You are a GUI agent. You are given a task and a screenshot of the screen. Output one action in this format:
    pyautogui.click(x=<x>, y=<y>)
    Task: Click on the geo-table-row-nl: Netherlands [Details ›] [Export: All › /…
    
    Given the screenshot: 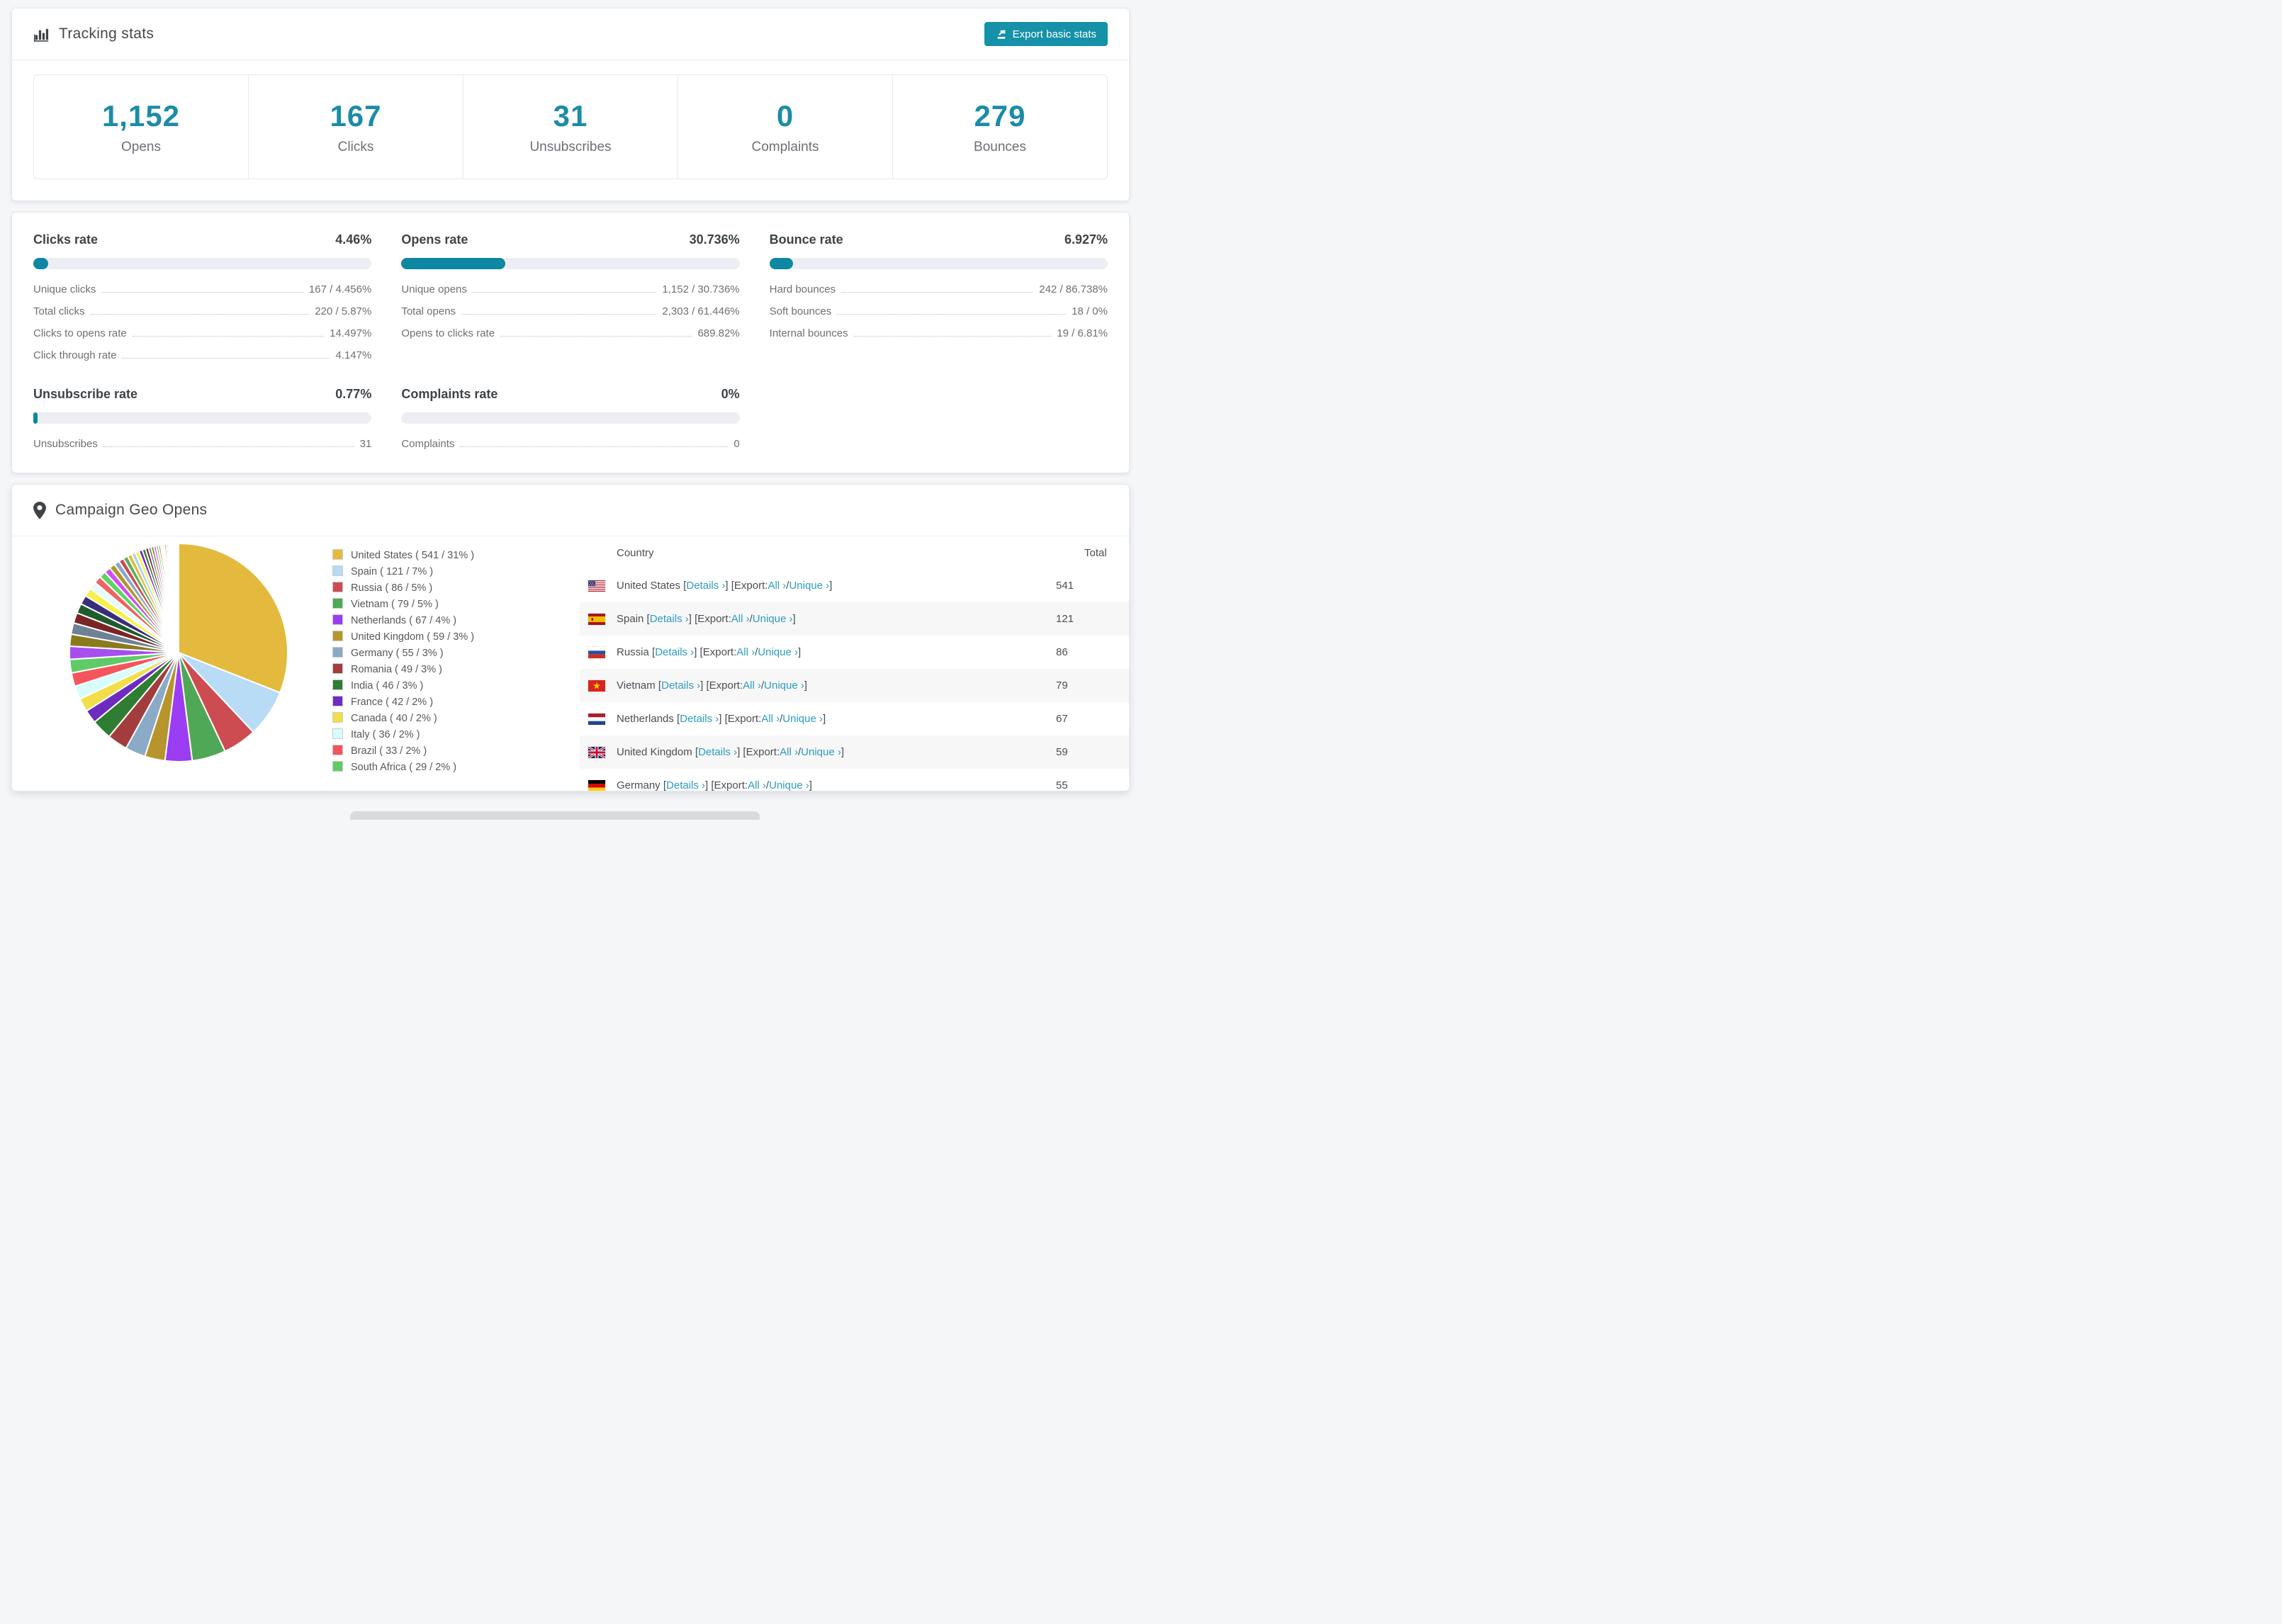 What is the action you would take?
    pyautogui.click(x=855, y=719)
    